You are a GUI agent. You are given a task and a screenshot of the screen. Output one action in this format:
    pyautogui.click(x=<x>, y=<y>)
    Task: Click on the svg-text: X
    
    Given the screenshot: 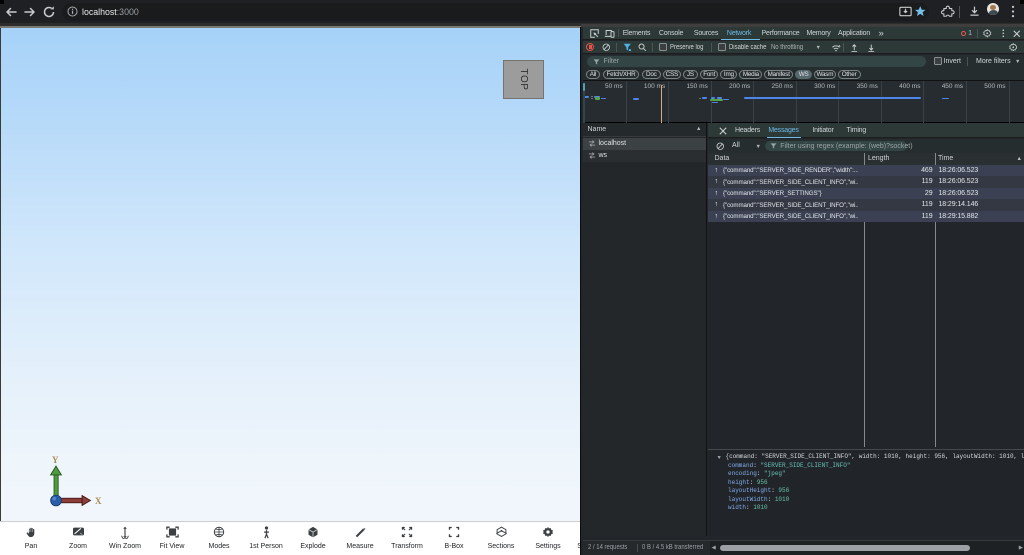 What is the action you would take?
    pyautogui.click(x=98, y=501)
    